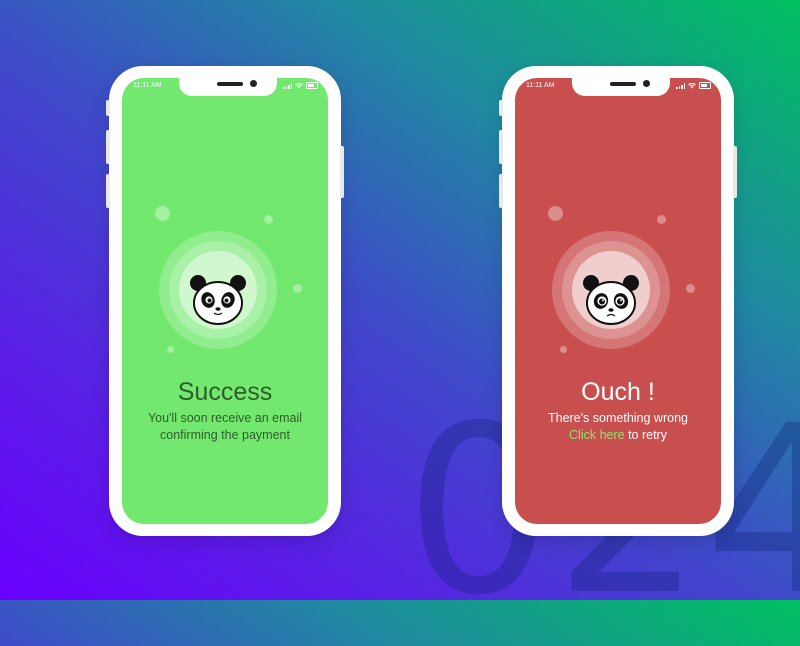 The image size is (800, 646). Describe the element at coordinates (218, 300) in the screenshot. I see `panda-happy-icon` at that location.